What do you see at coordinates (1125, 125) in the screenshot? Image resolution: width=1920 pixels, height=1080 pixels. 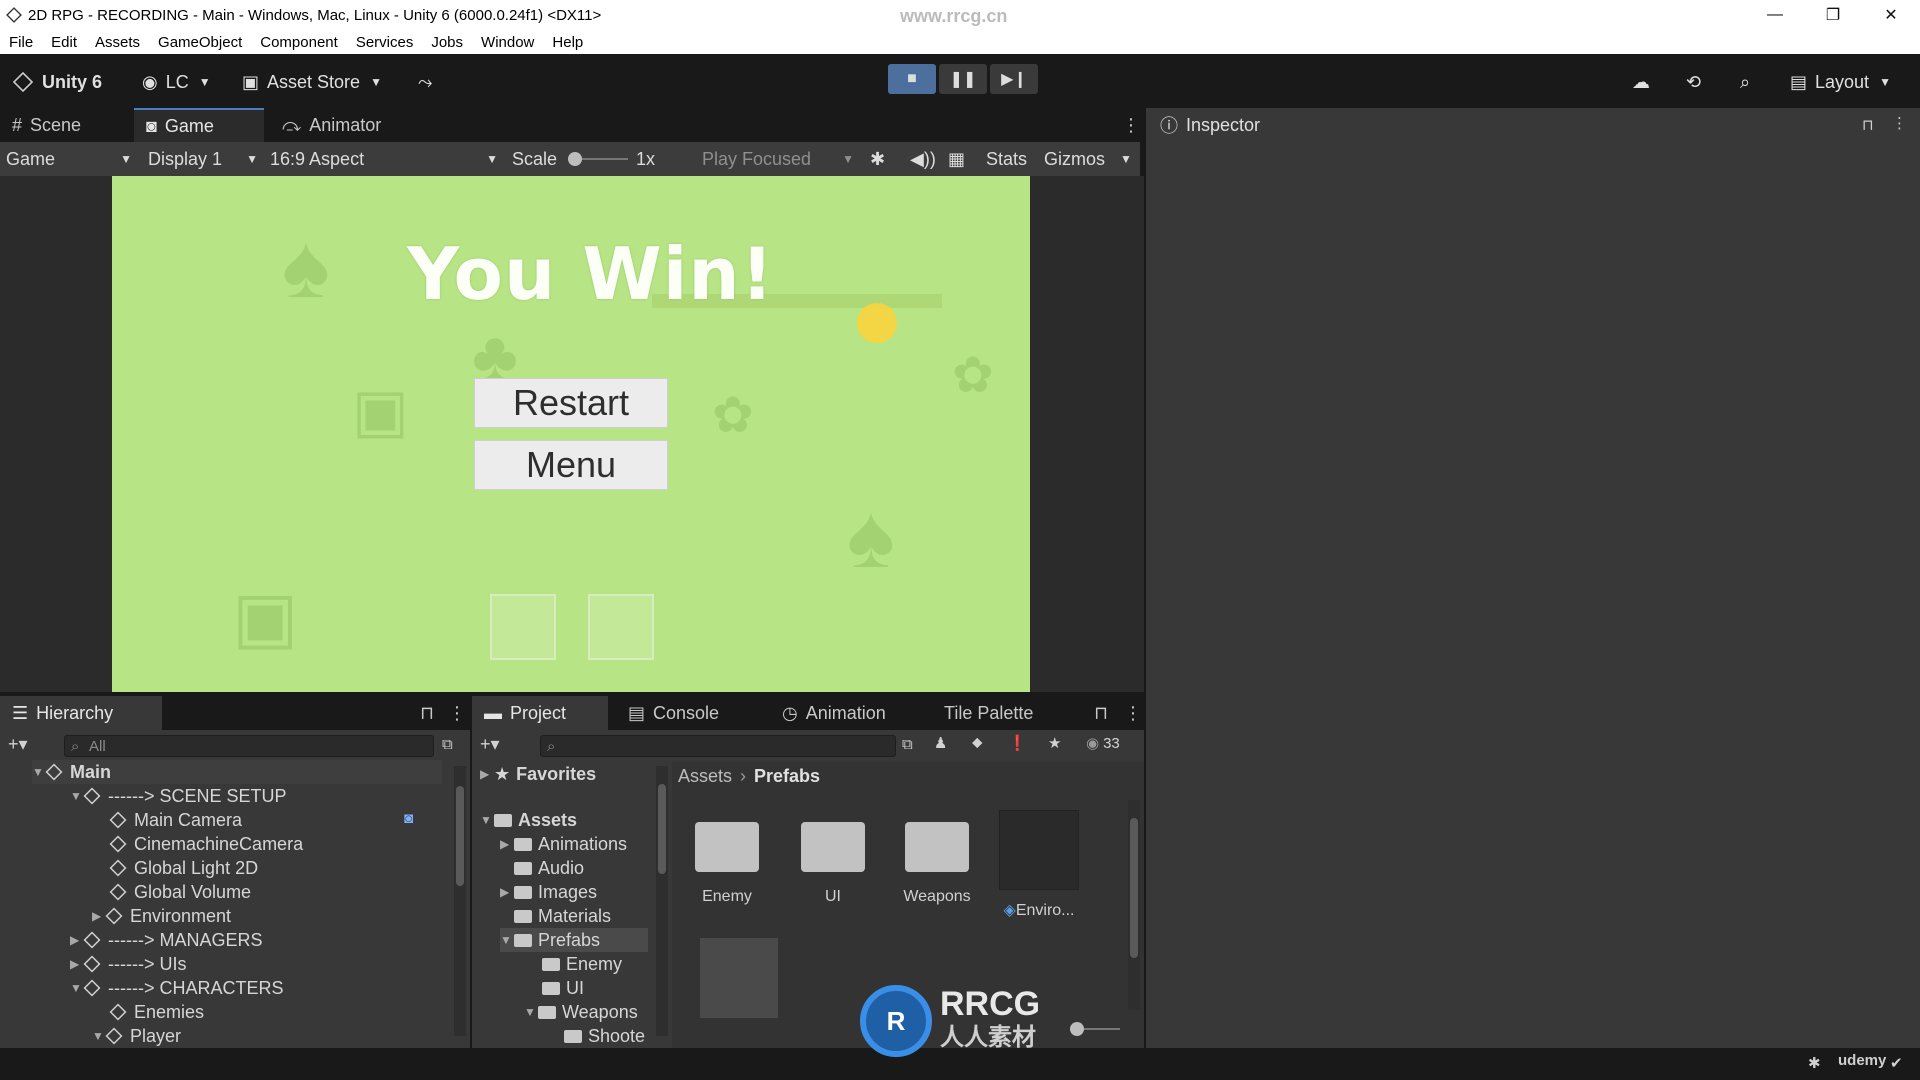 I see `panel-menu-button: ⋮` at bounding box center [1125, 125].